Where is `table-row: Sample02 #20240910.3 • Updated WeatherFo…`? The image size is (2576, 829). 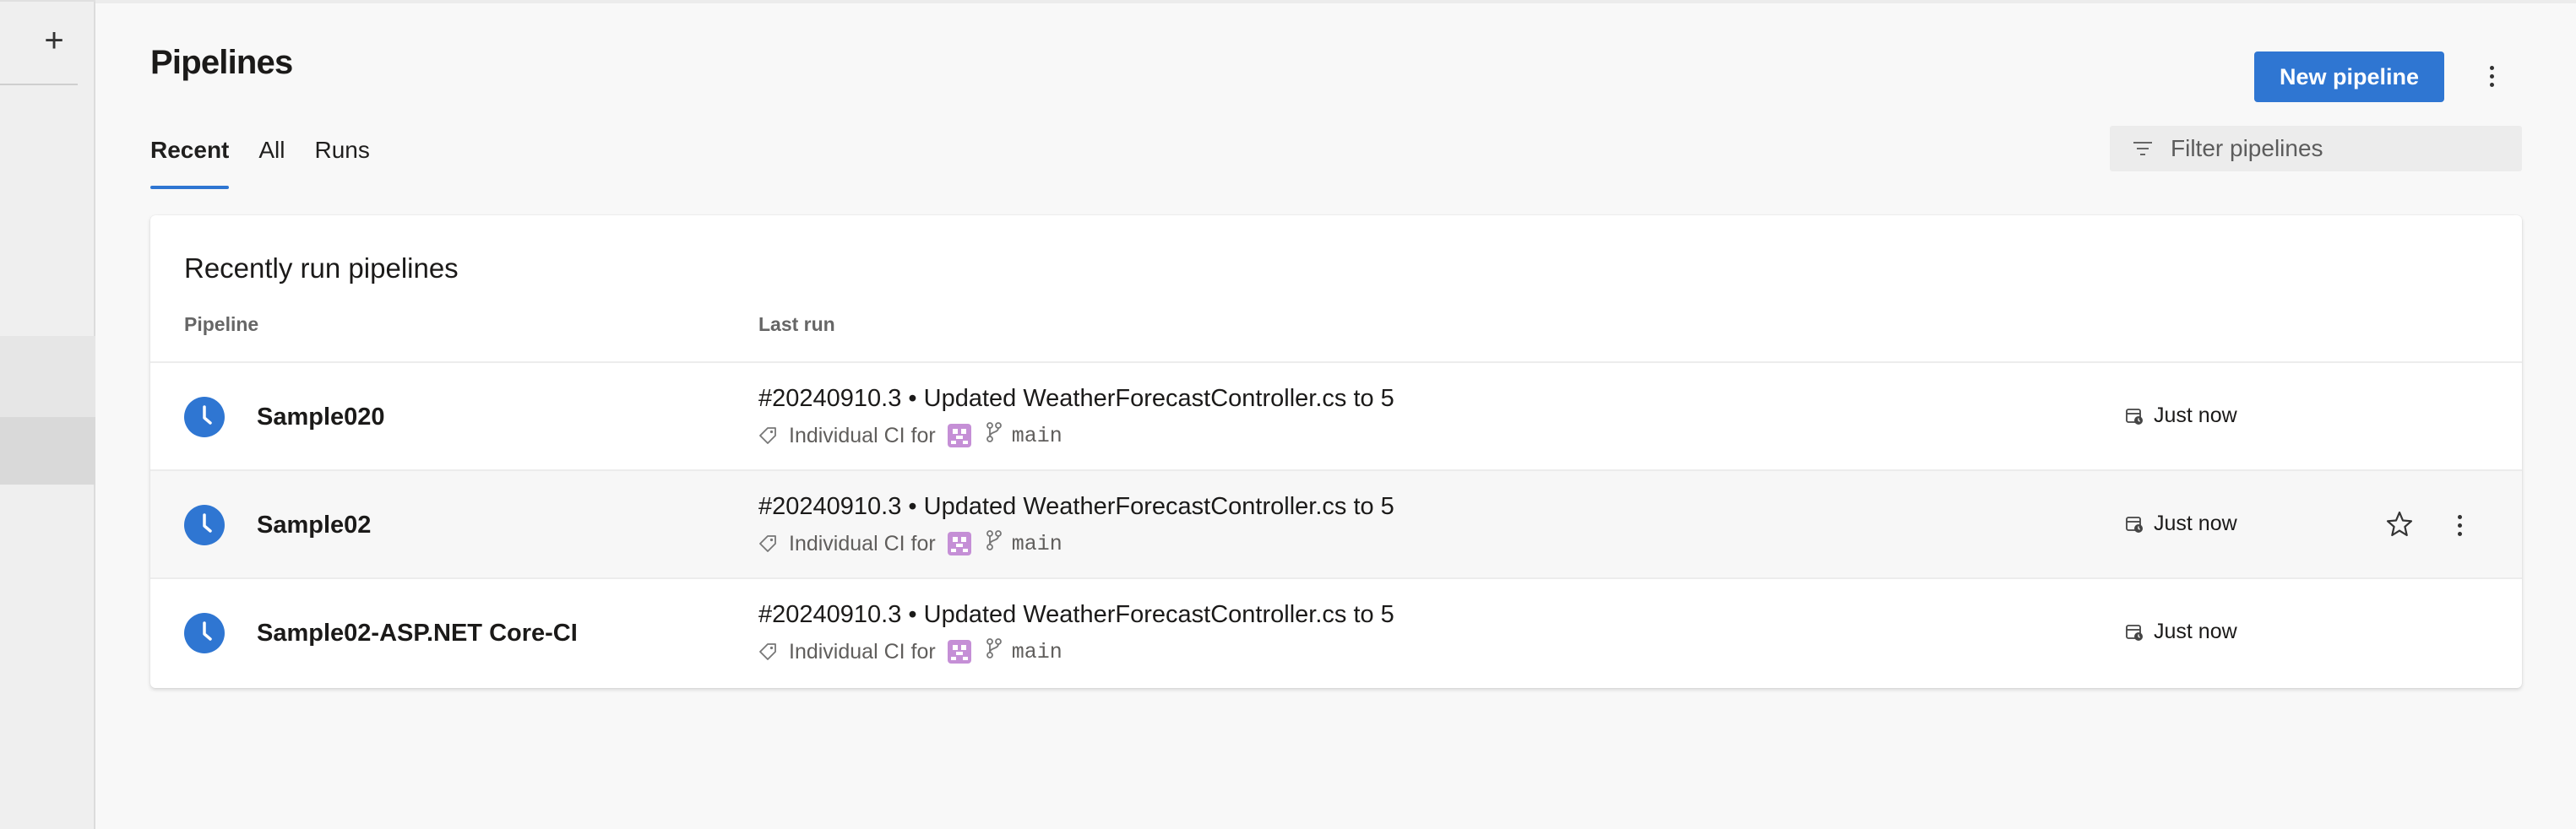
table-row: Sample02 #20240910.3 • Updated WeatherFo… is located at coordinates (1336, 523).